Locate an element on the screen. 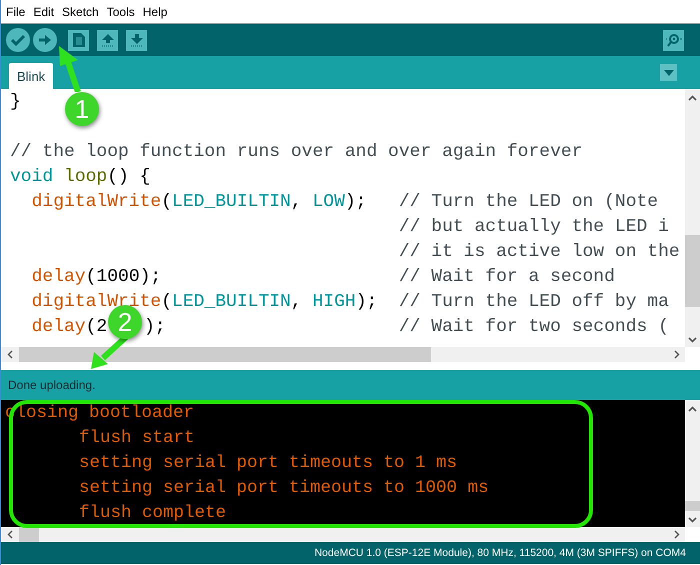 This screenshot has height=565, width=700. scrollbar-corner is located at coordinates (692, 534).